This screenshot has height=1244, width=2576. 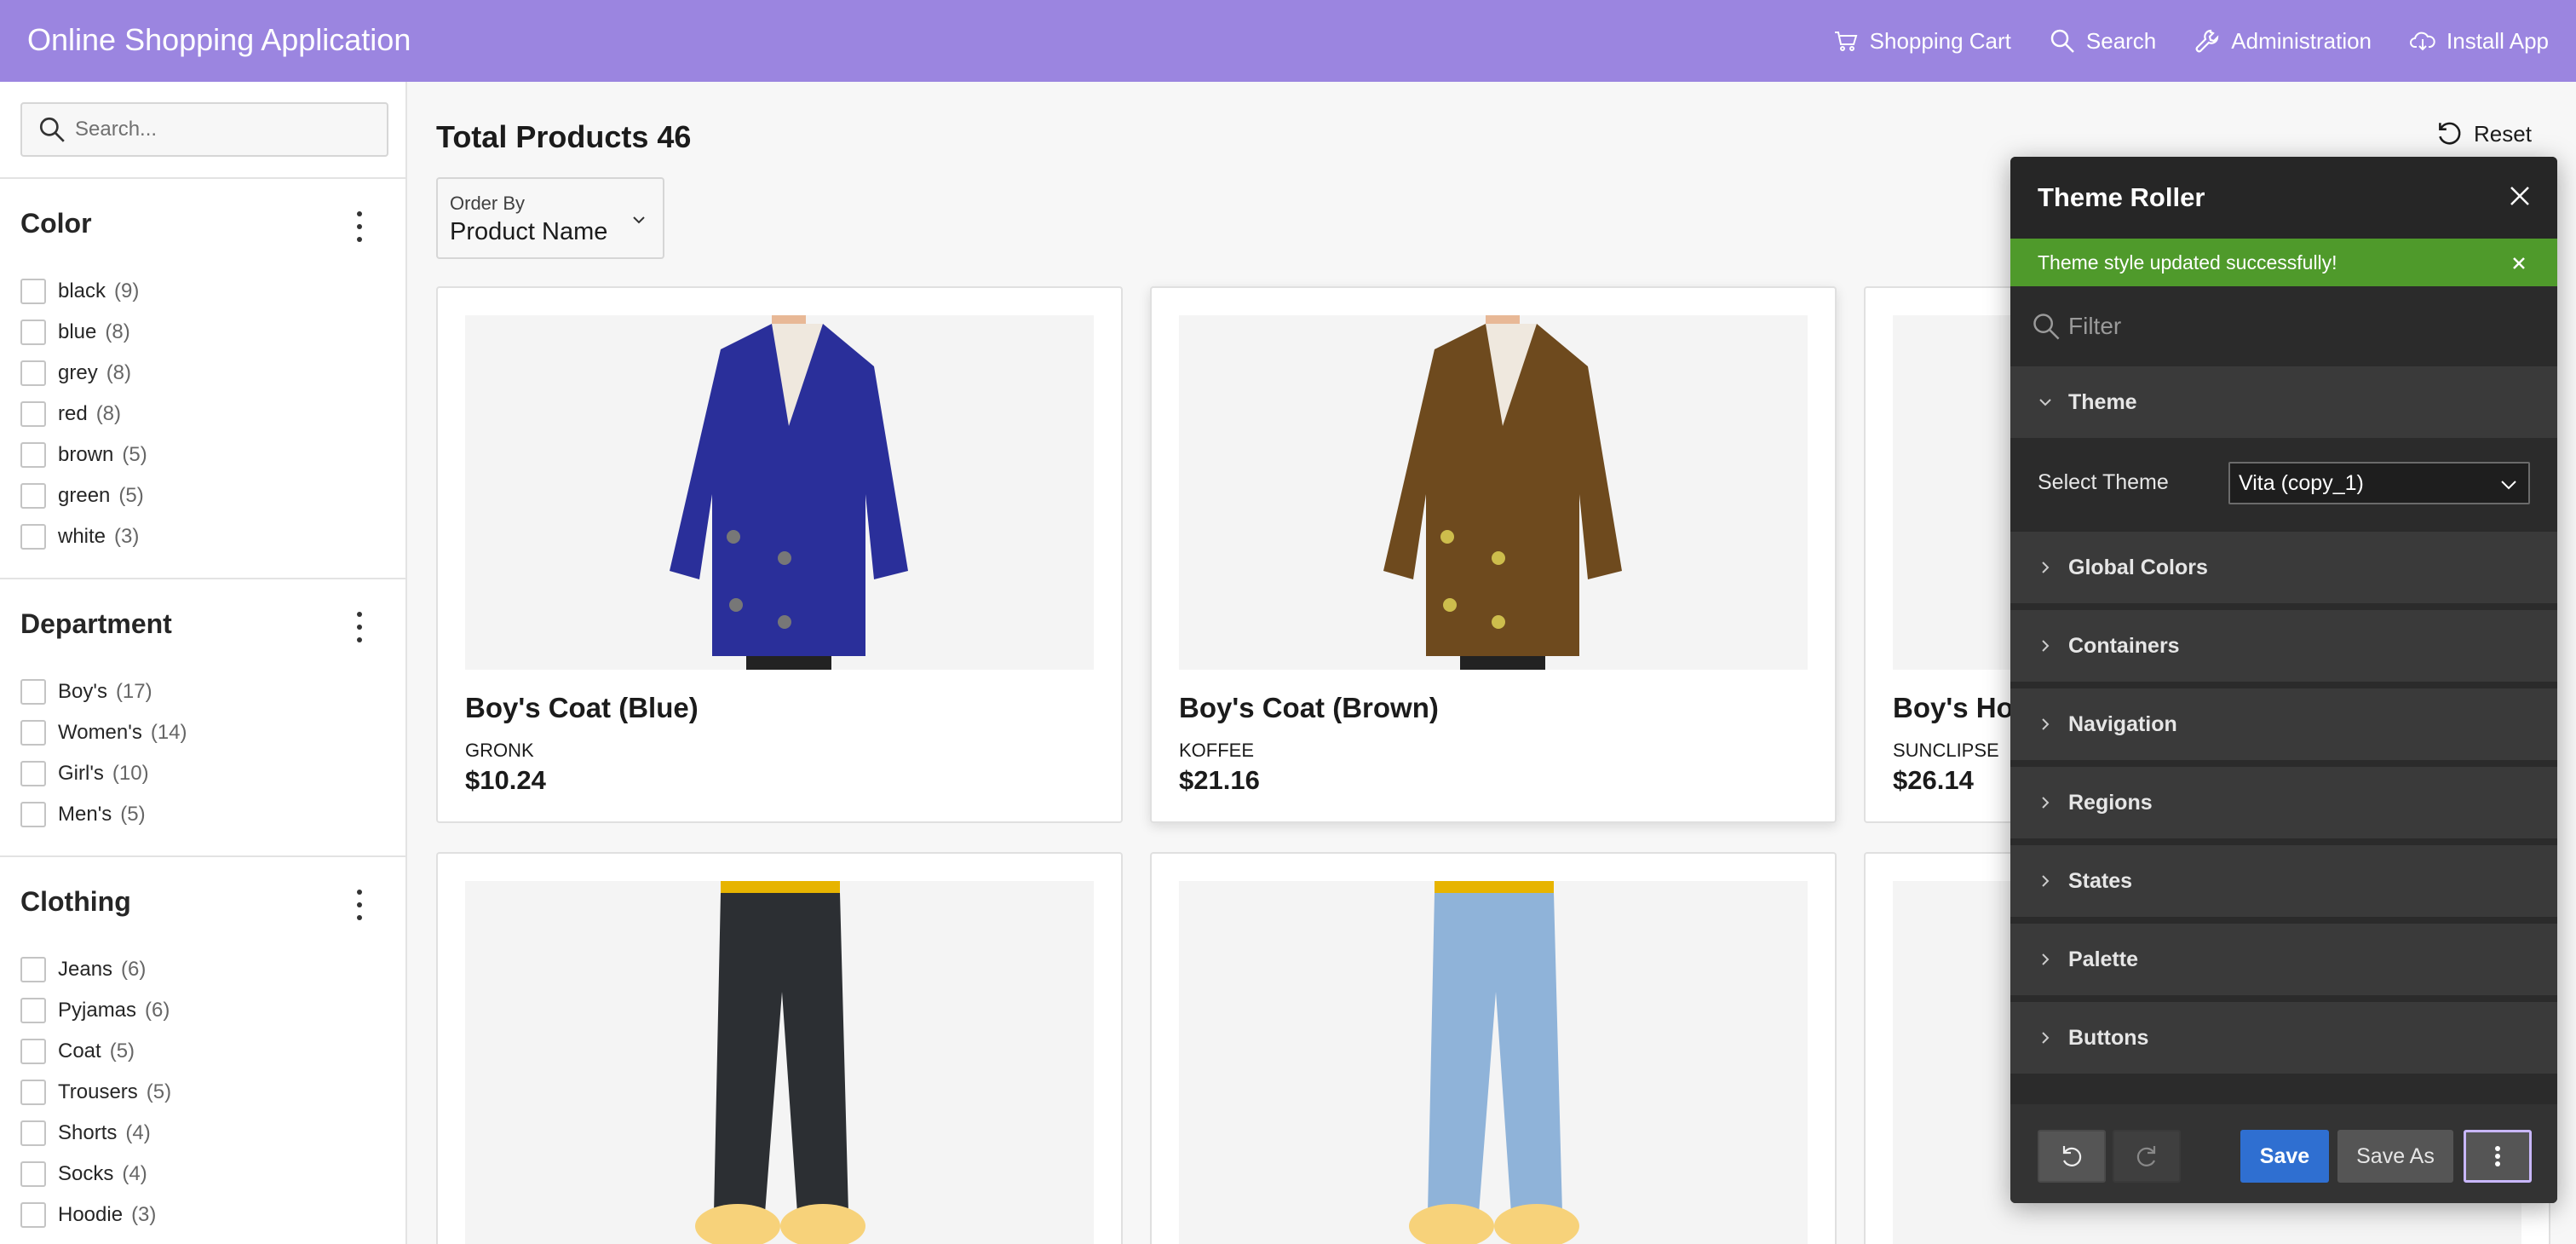 I want to click on product-name: Boy's Coat (Brown), so click(x=1309, y=708).